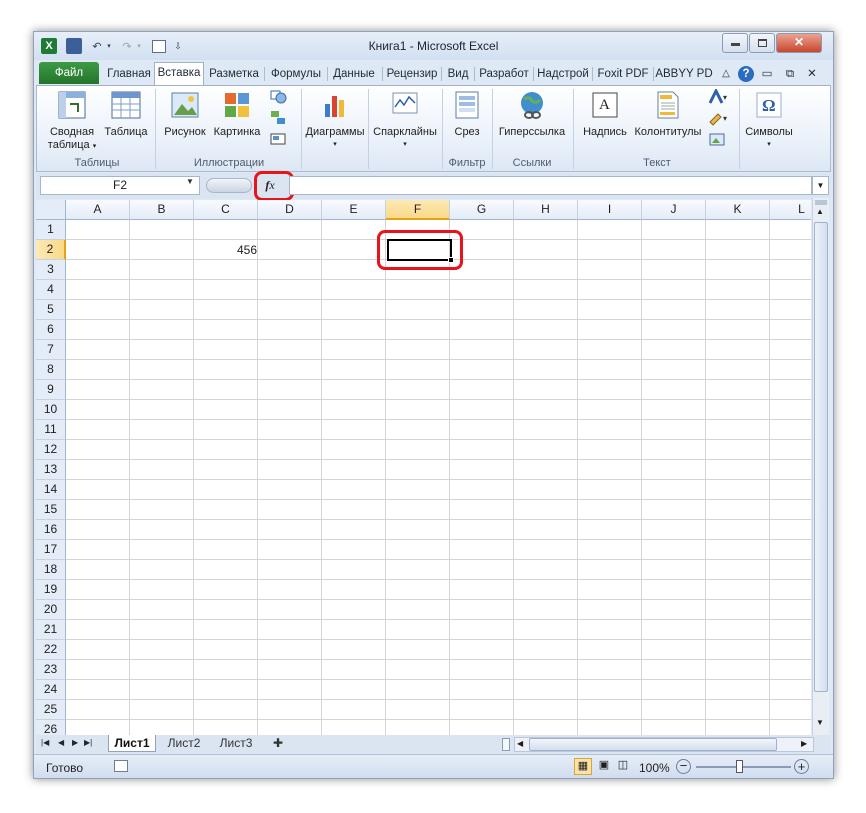 The width and height of the screenshot is (866, 813). Describe the element at coordinates (51, 510) in the screenshot. I see `row-header-15: 15` at that location.